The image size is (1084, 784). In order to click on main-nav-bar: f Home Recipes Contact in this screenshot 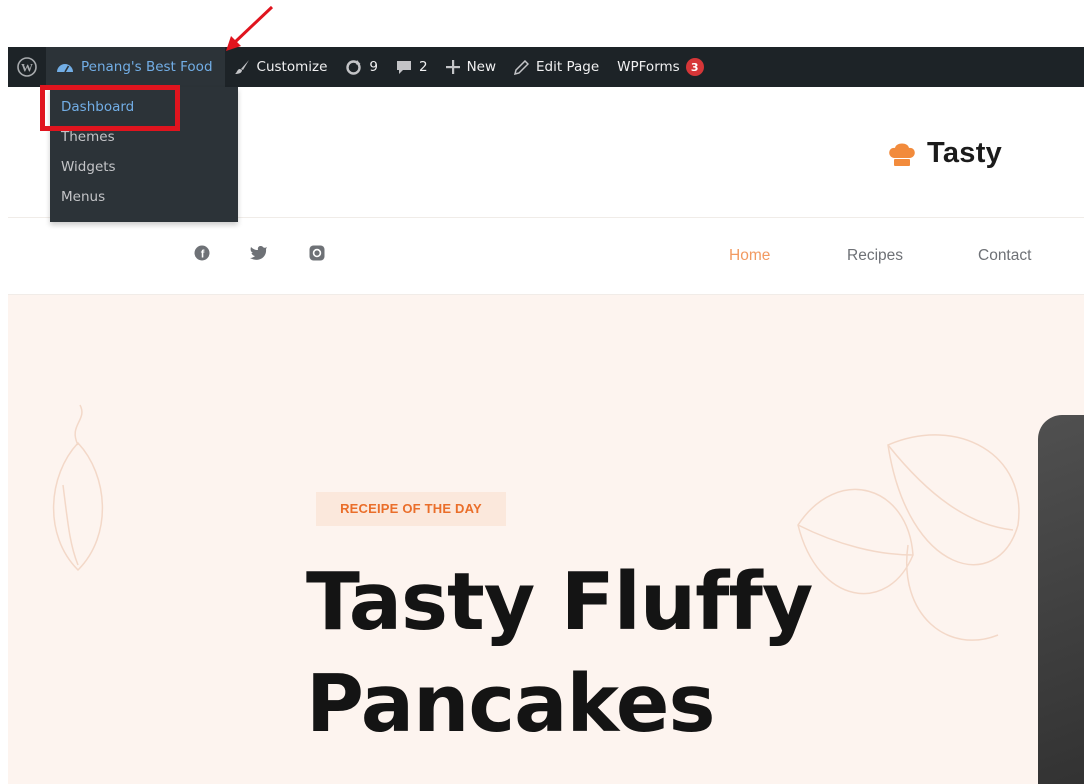, I will do `click(546, 256)`.